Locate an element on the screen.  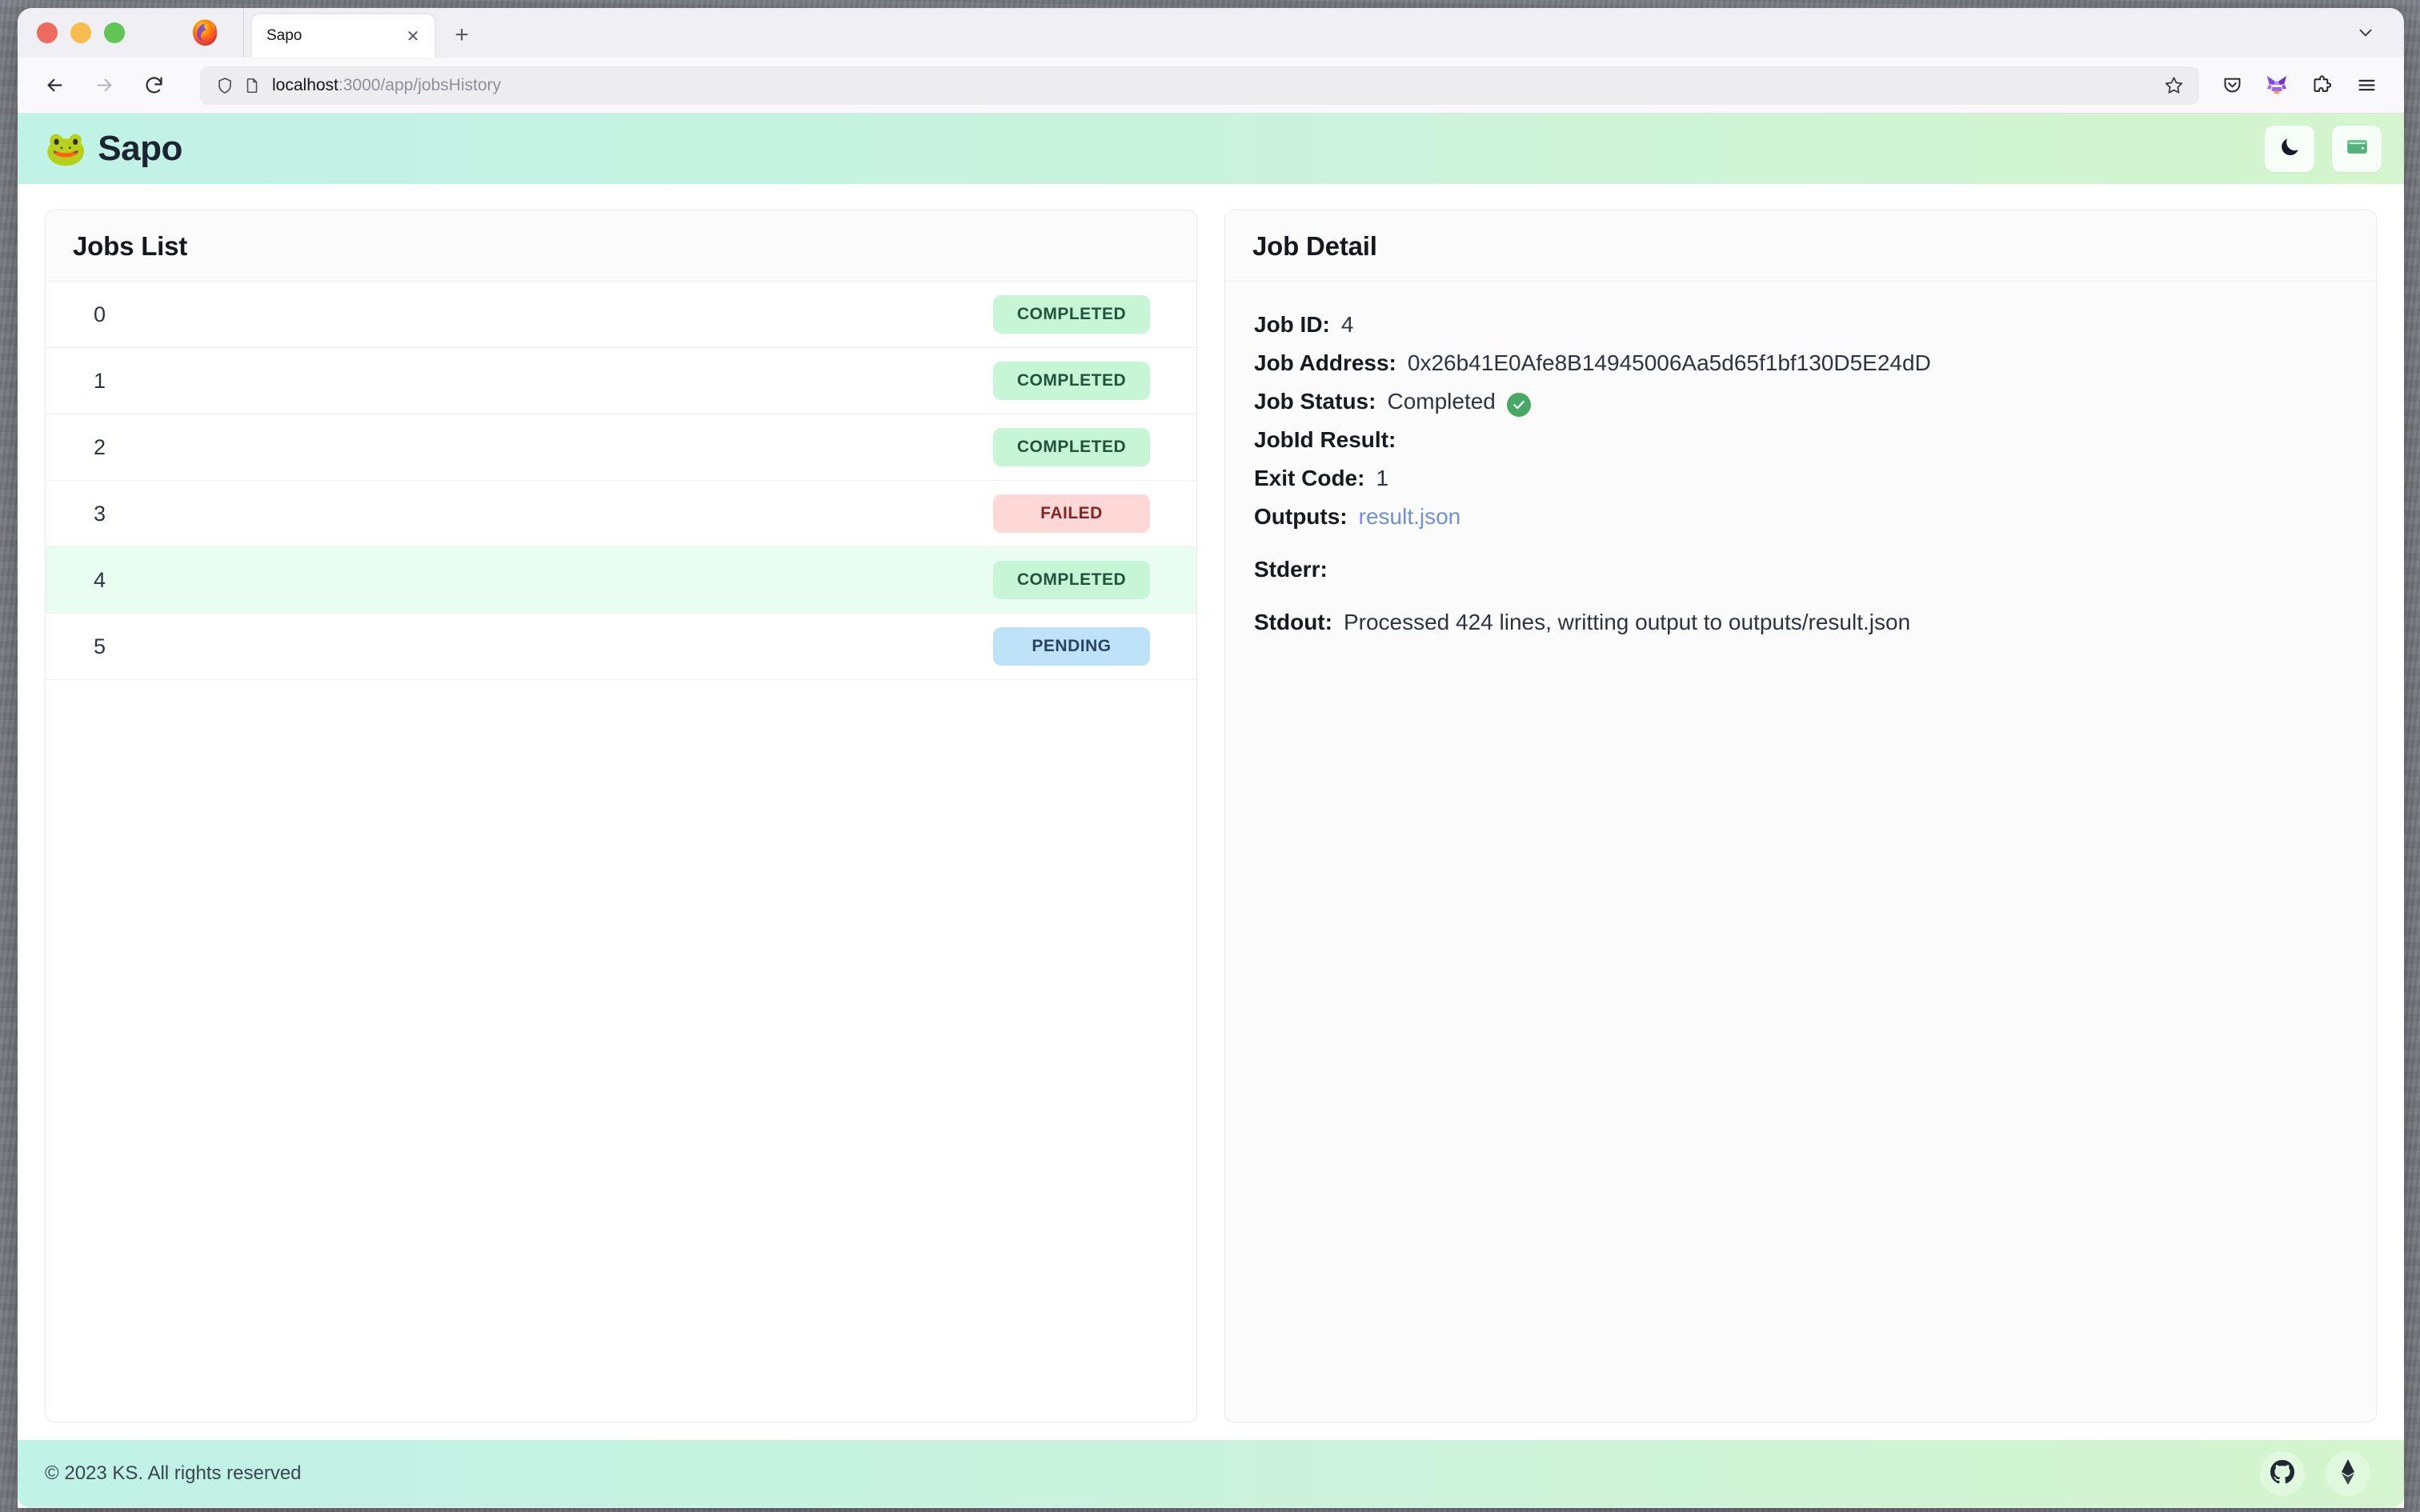
tab-strip-divider is located at coordinates (243, 33).